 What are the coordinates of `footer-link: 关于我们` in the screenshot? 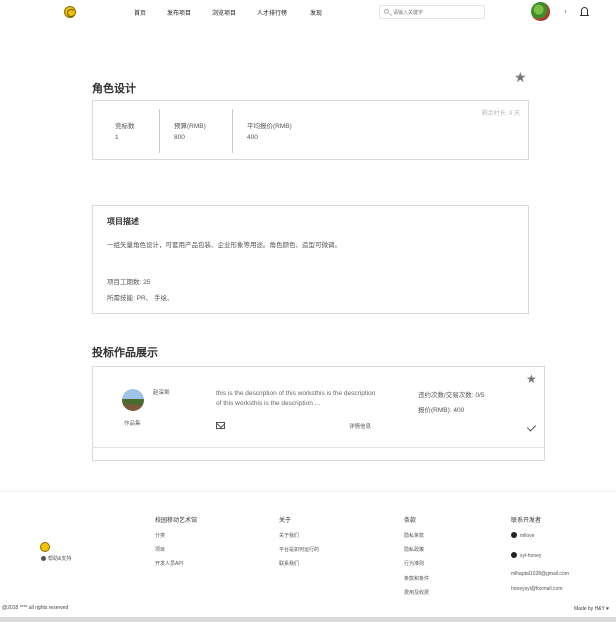 It's located at (289, 535).